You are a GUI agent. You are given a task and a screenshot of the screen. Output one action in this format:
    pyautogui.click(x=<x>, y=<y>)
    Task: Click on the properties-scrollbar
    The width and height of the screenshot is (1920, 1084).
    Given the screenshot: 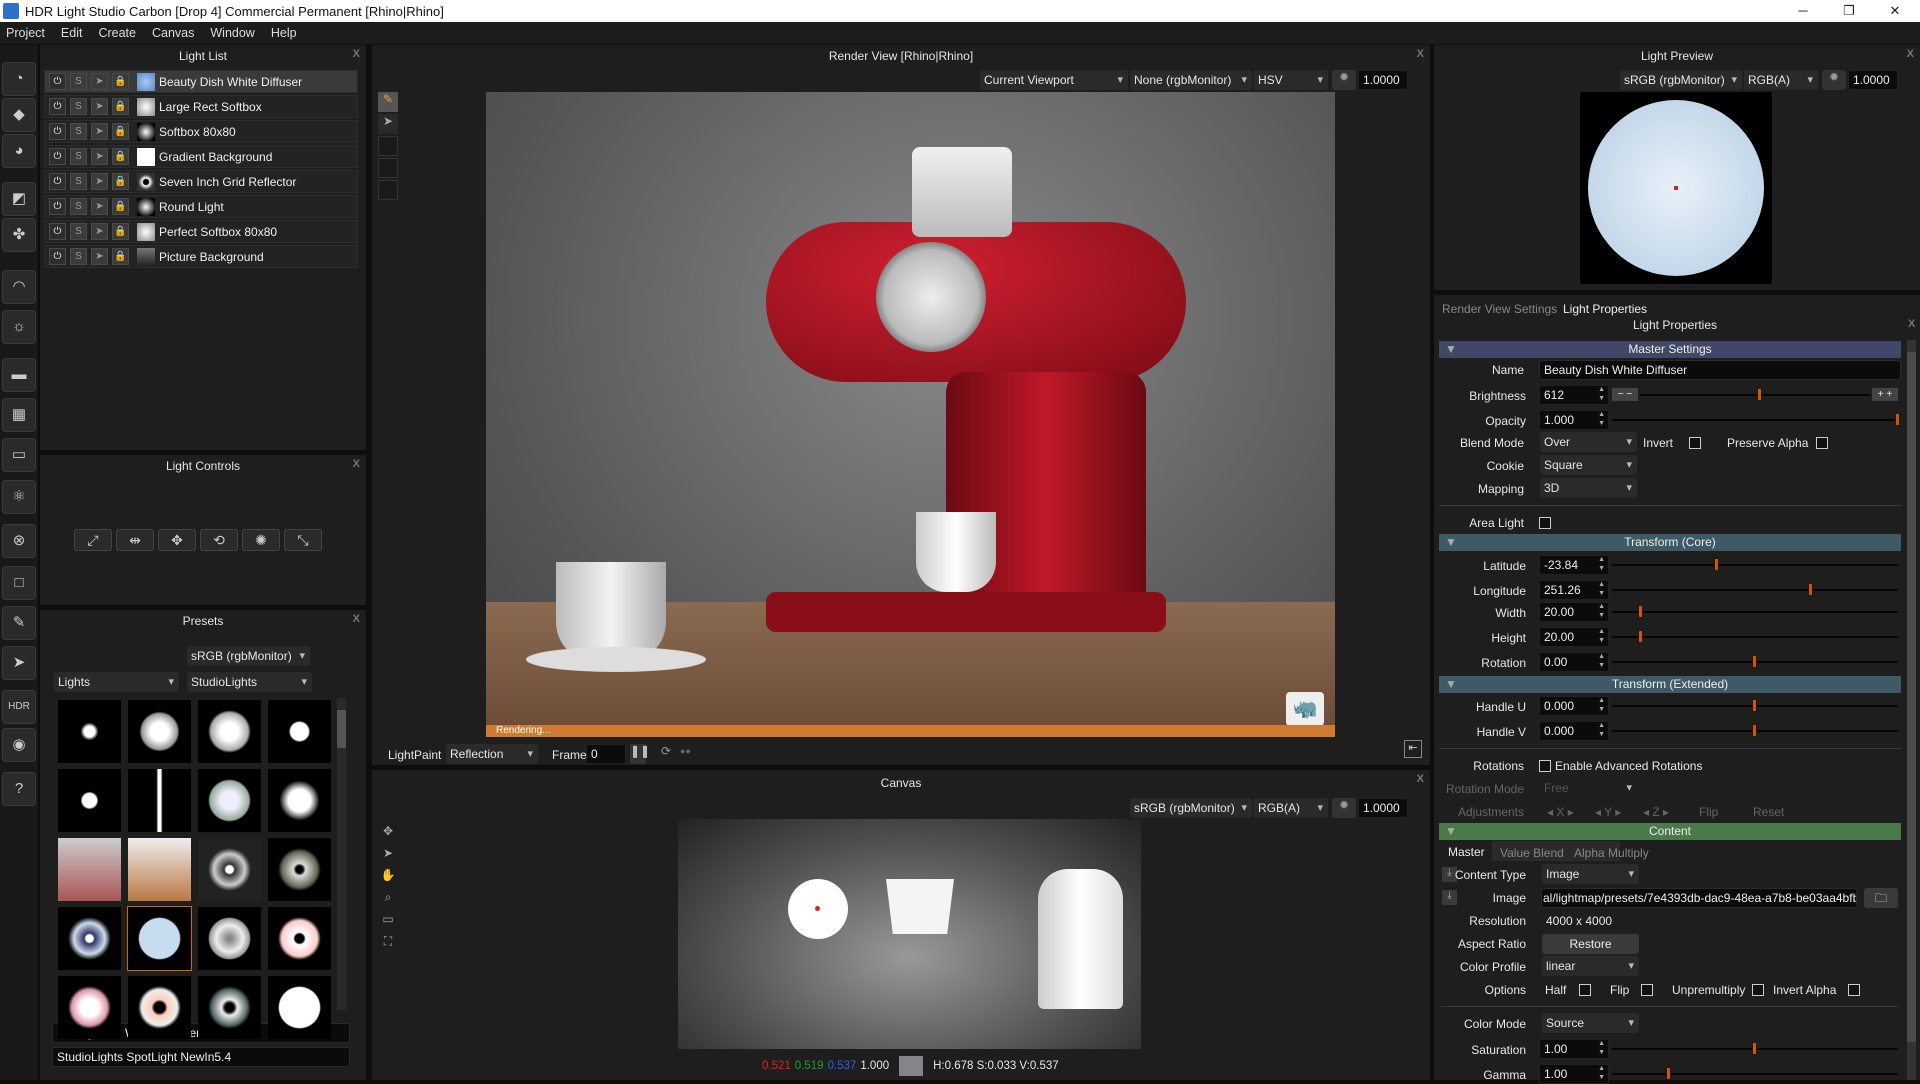 What is the action you would take?
    pyautogui.click(x=1911, y=710)
    